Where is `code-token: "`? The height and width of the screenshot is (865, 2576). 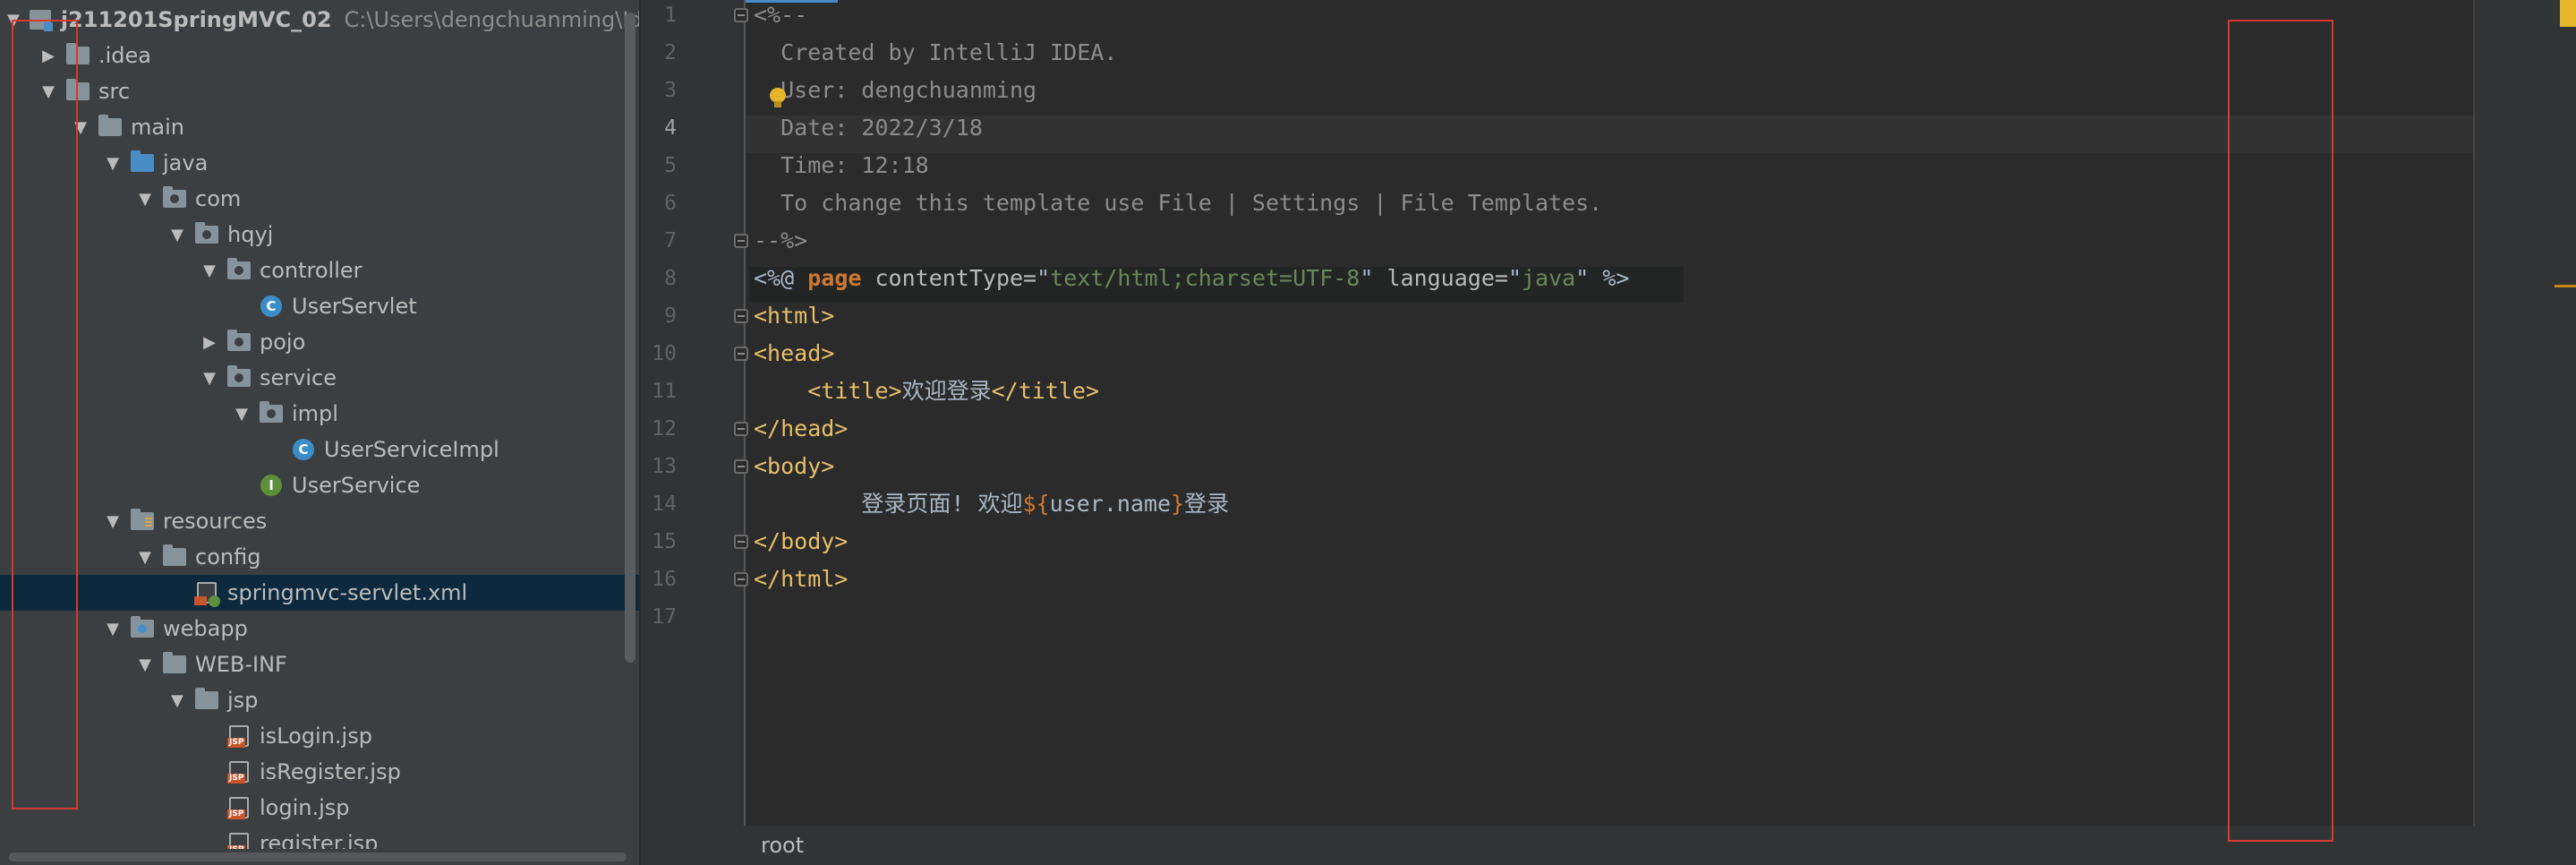
code-token: " is located at coordinates (1514, 278).